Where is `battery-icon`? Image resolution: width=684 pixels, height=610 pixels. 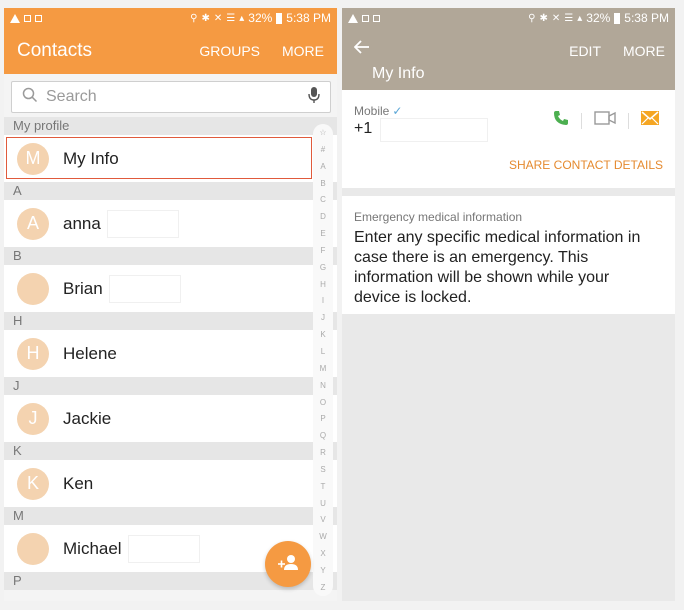
battery-icon is located at coordinates (279, 18).